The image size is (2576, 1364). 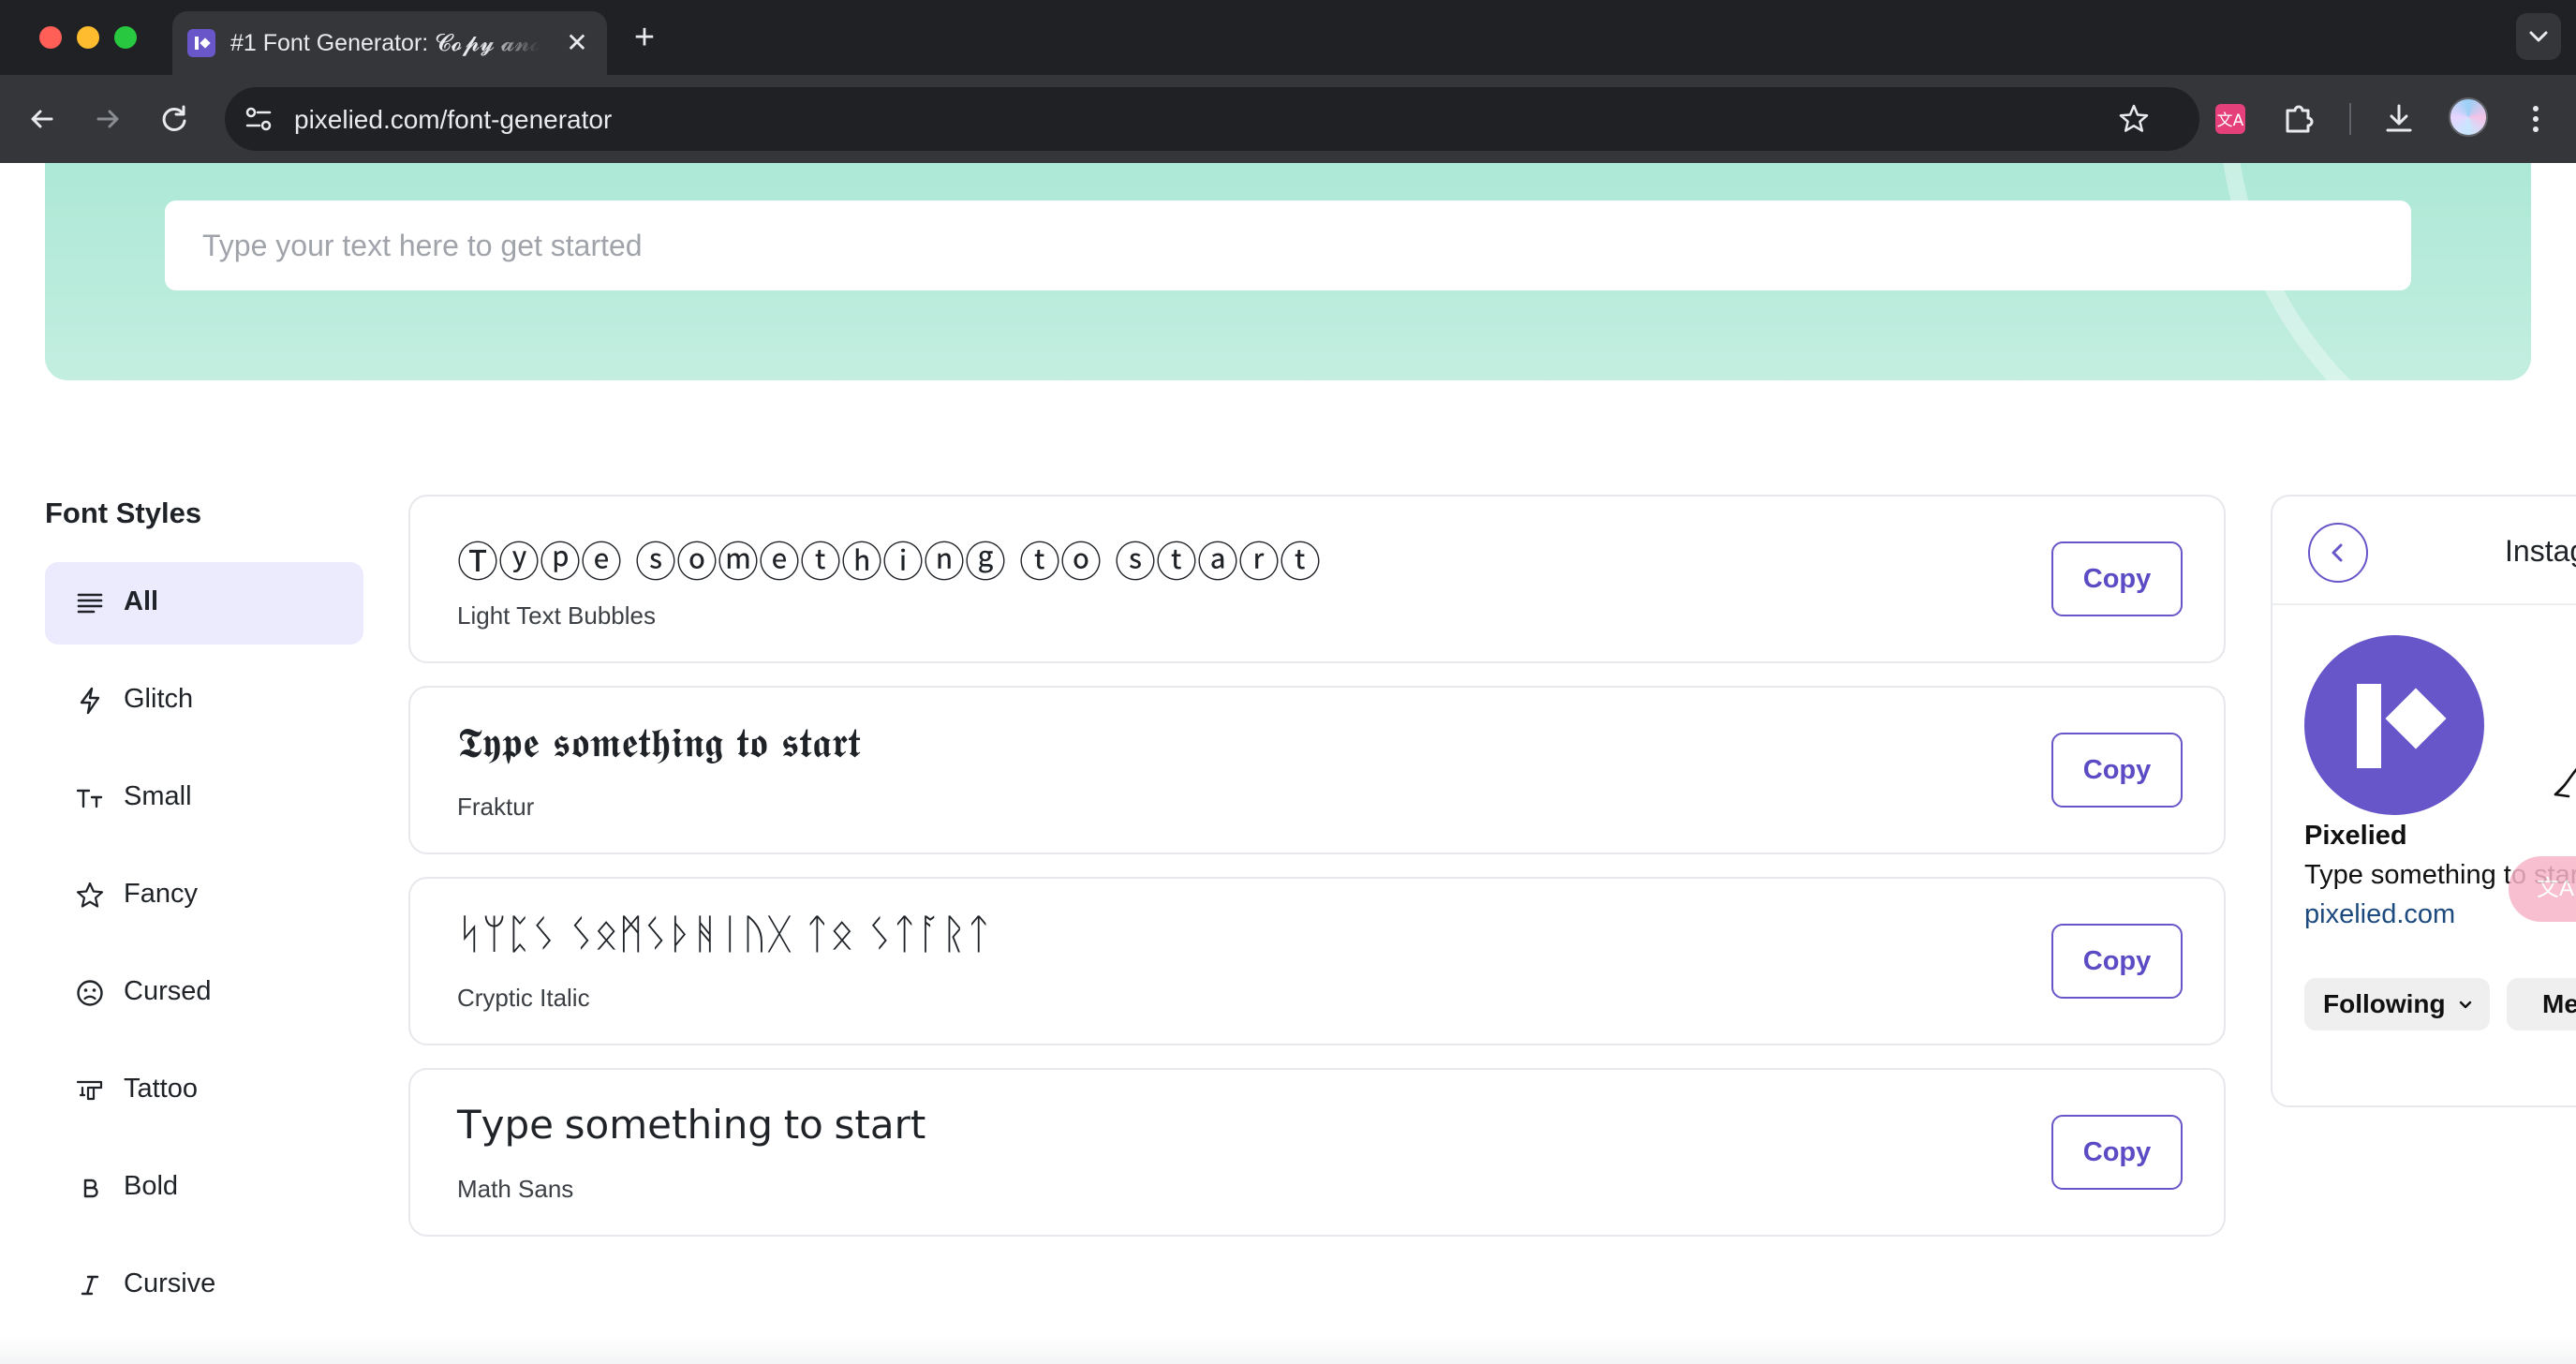 I want to click on tattoo-gun-icon, so click(x=89, y=1090).